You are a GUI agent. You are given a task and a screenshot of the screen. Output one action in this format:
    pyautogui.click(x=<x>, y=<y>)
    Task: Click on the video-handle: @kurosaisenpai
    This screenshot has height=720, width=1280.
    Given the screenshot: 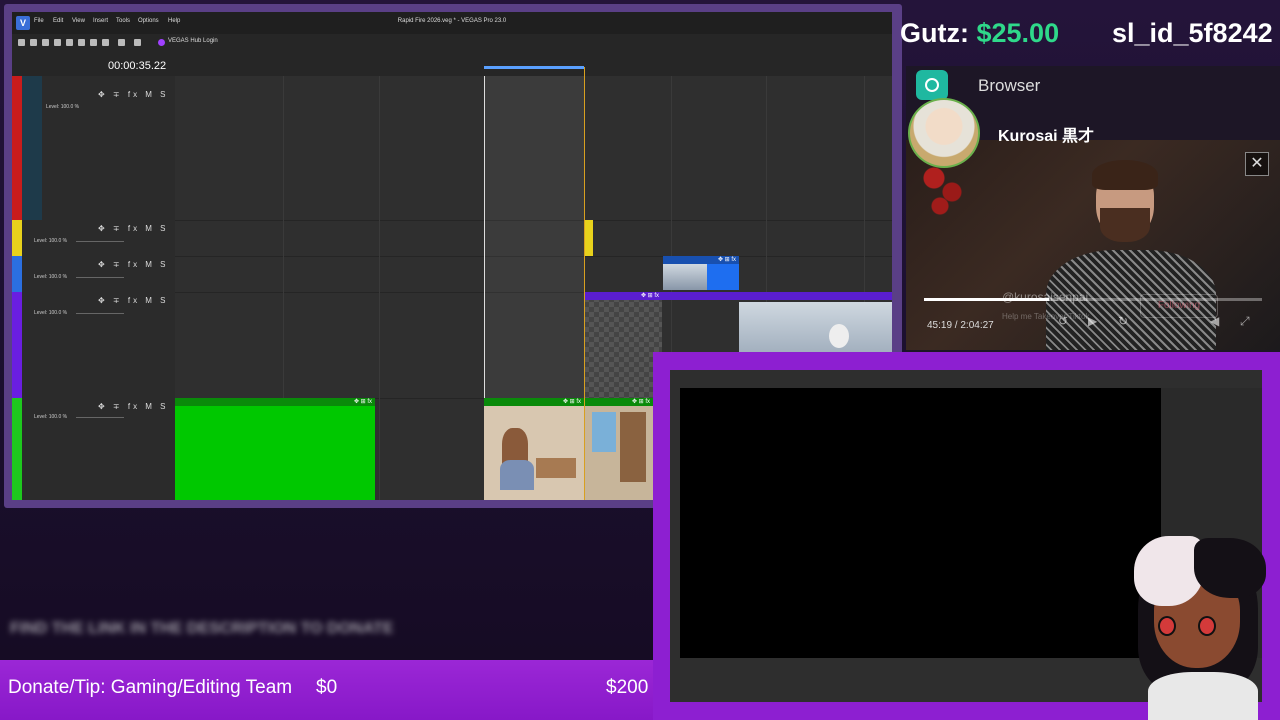 What is the action you would take?
    pyautogui.click(x=1045, y=297)
    